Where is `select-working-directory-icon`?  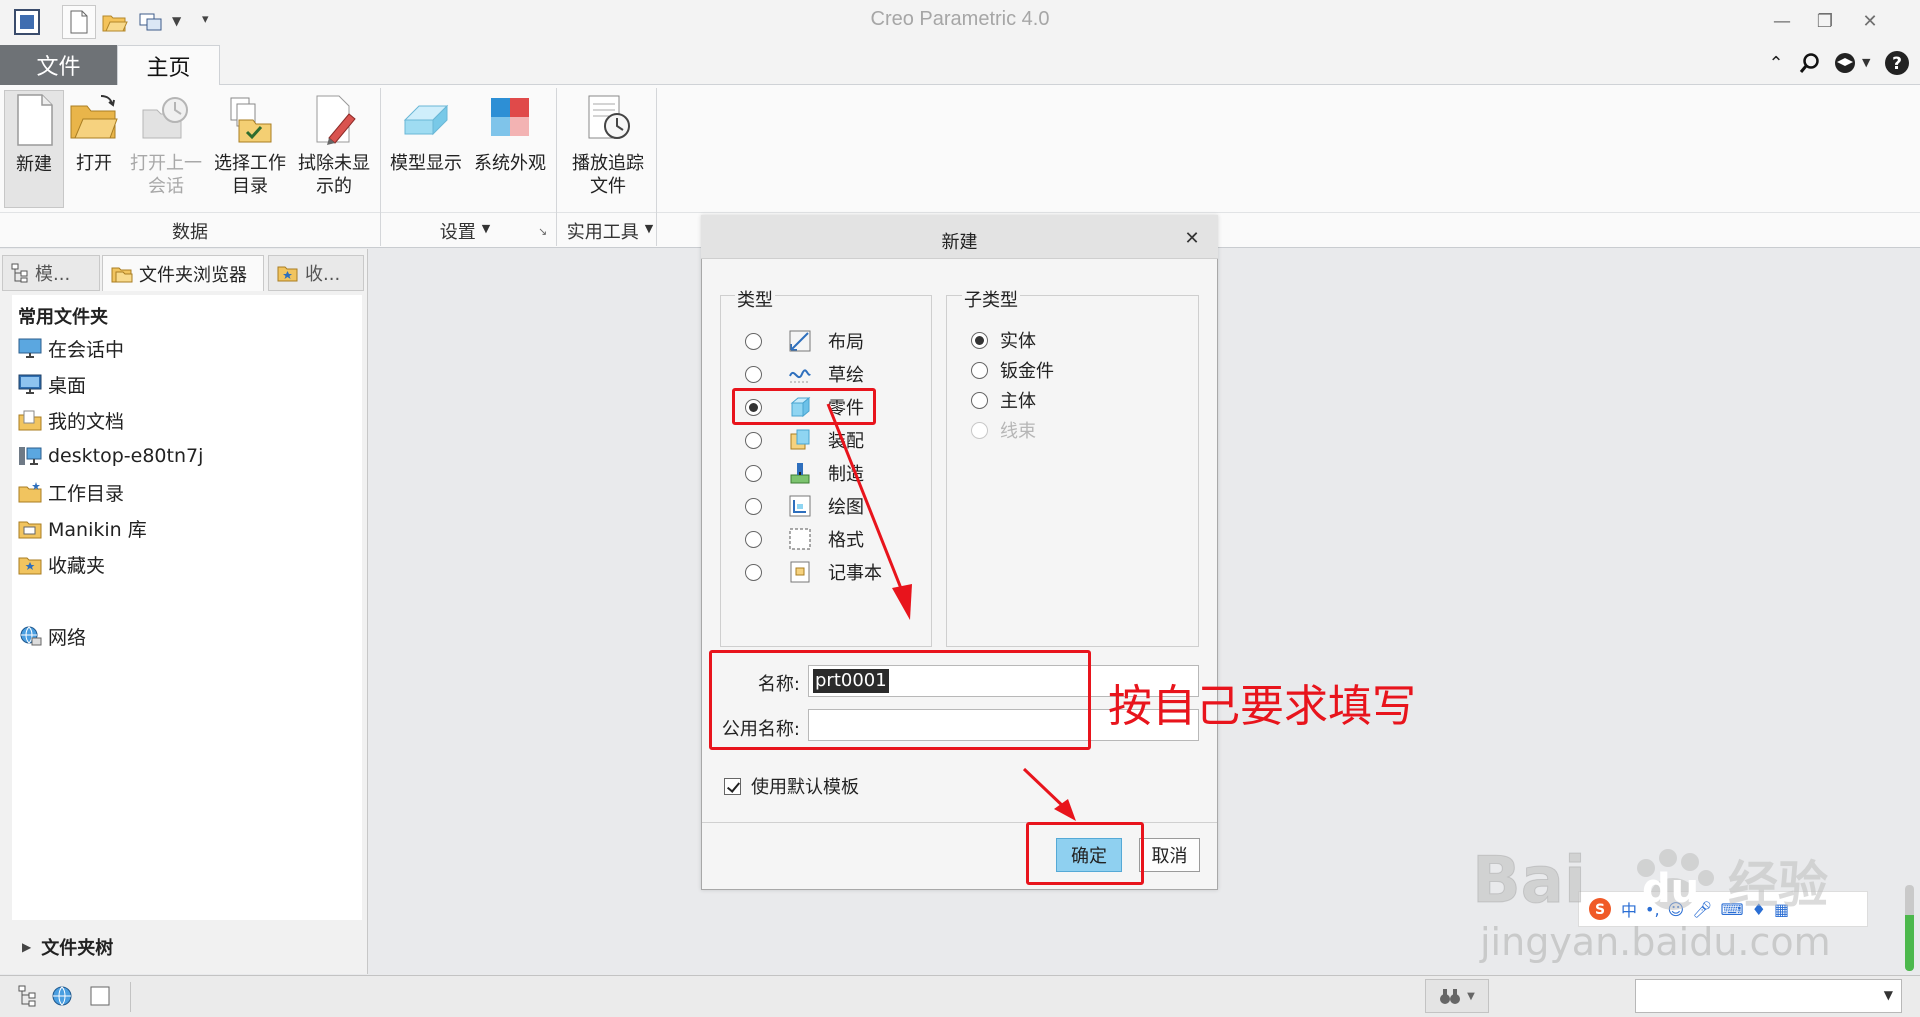 select-working-directory-icon is located at coordinates (250, 119).